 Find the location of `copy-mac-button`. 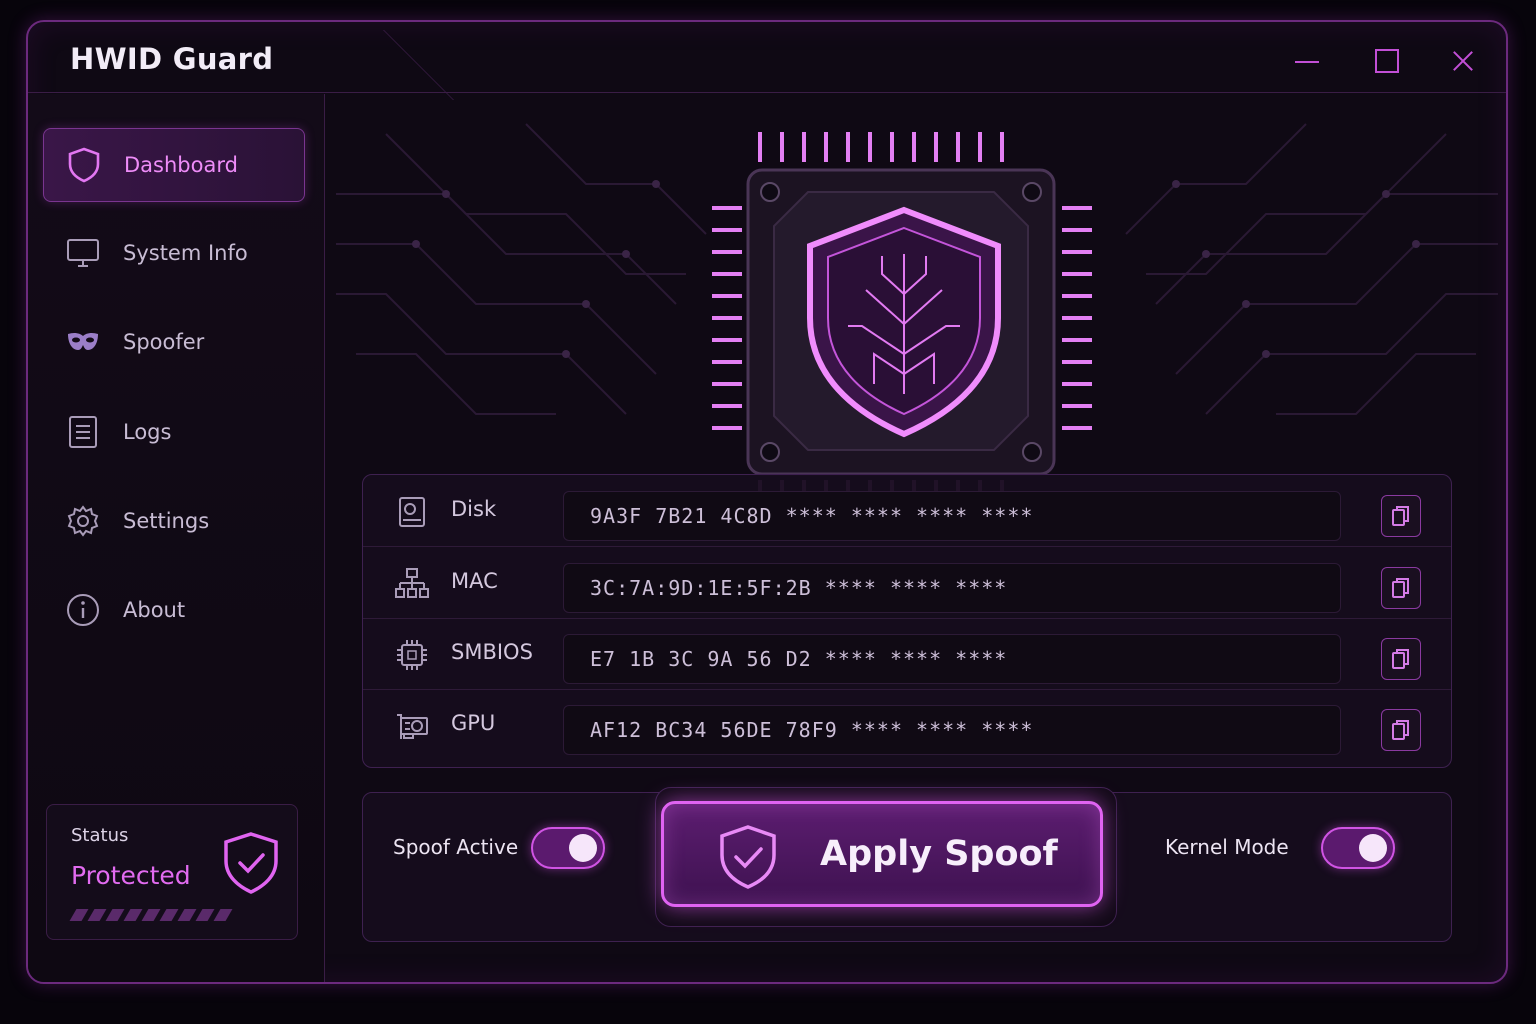

copy-mac-button is located at coordinates (1401, 588).